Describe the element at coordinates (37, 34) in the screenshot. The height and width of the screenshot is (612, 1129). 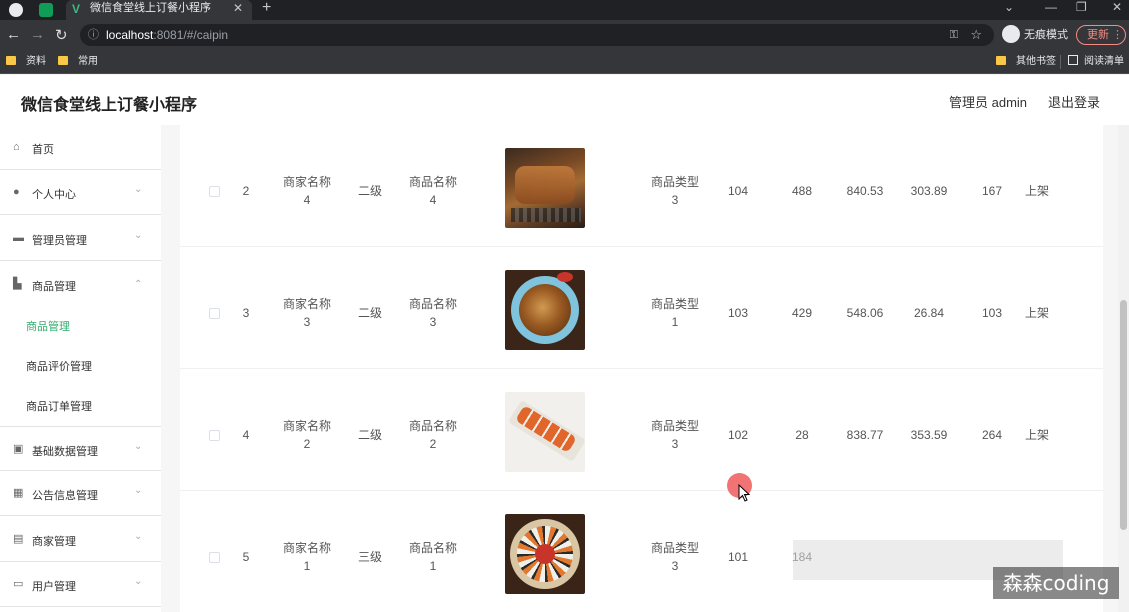
I see `forward-icon: →` at that location.